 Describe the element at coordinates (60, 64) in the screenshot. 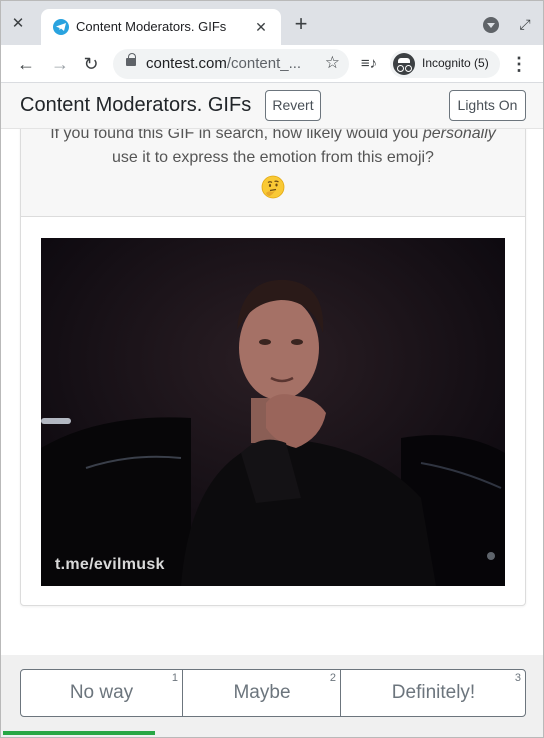

I see `forward-icon: →` at that location.